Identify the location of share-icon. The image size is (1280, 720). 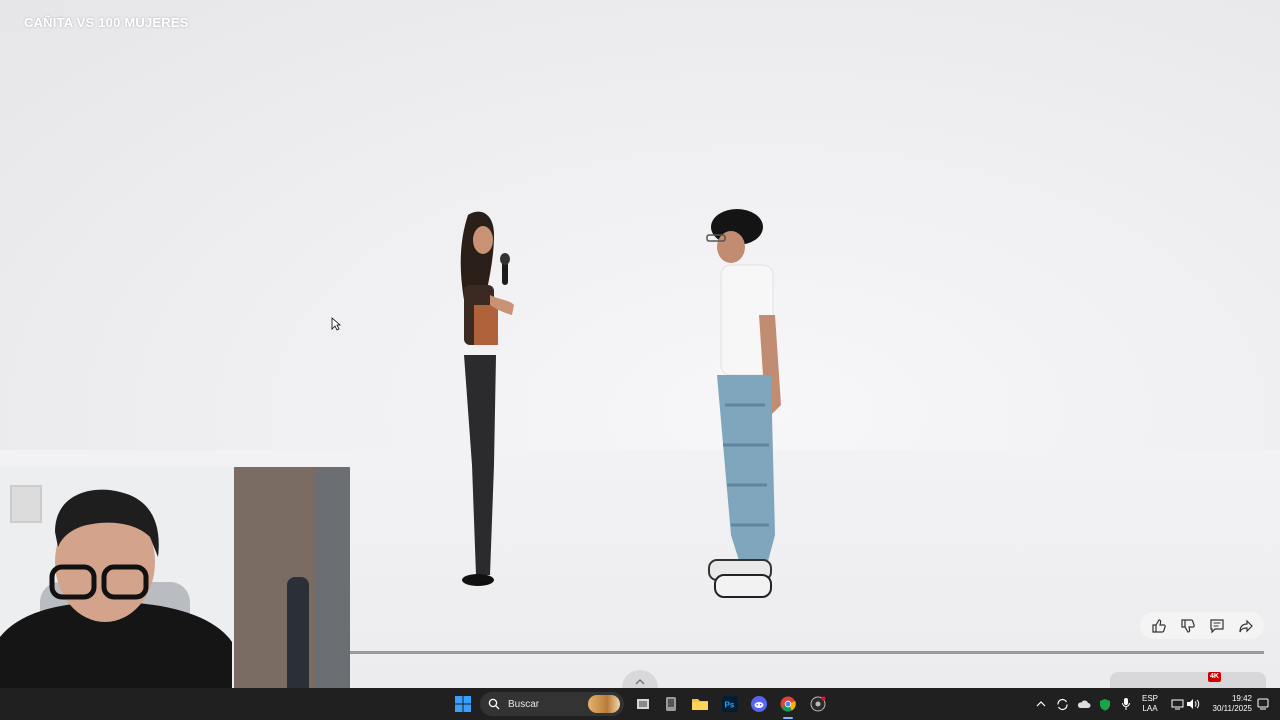
(1246, 626).